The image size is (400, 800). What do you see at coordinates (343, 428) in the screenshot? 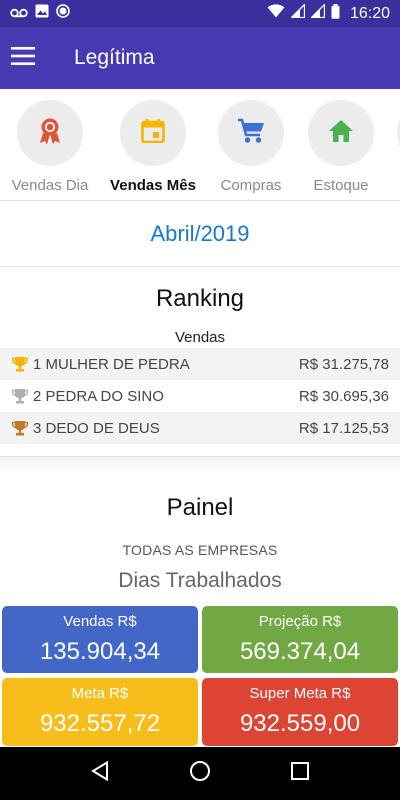
I see `rank-value: R$ 17.125,53` at bounding box center [343, 428].